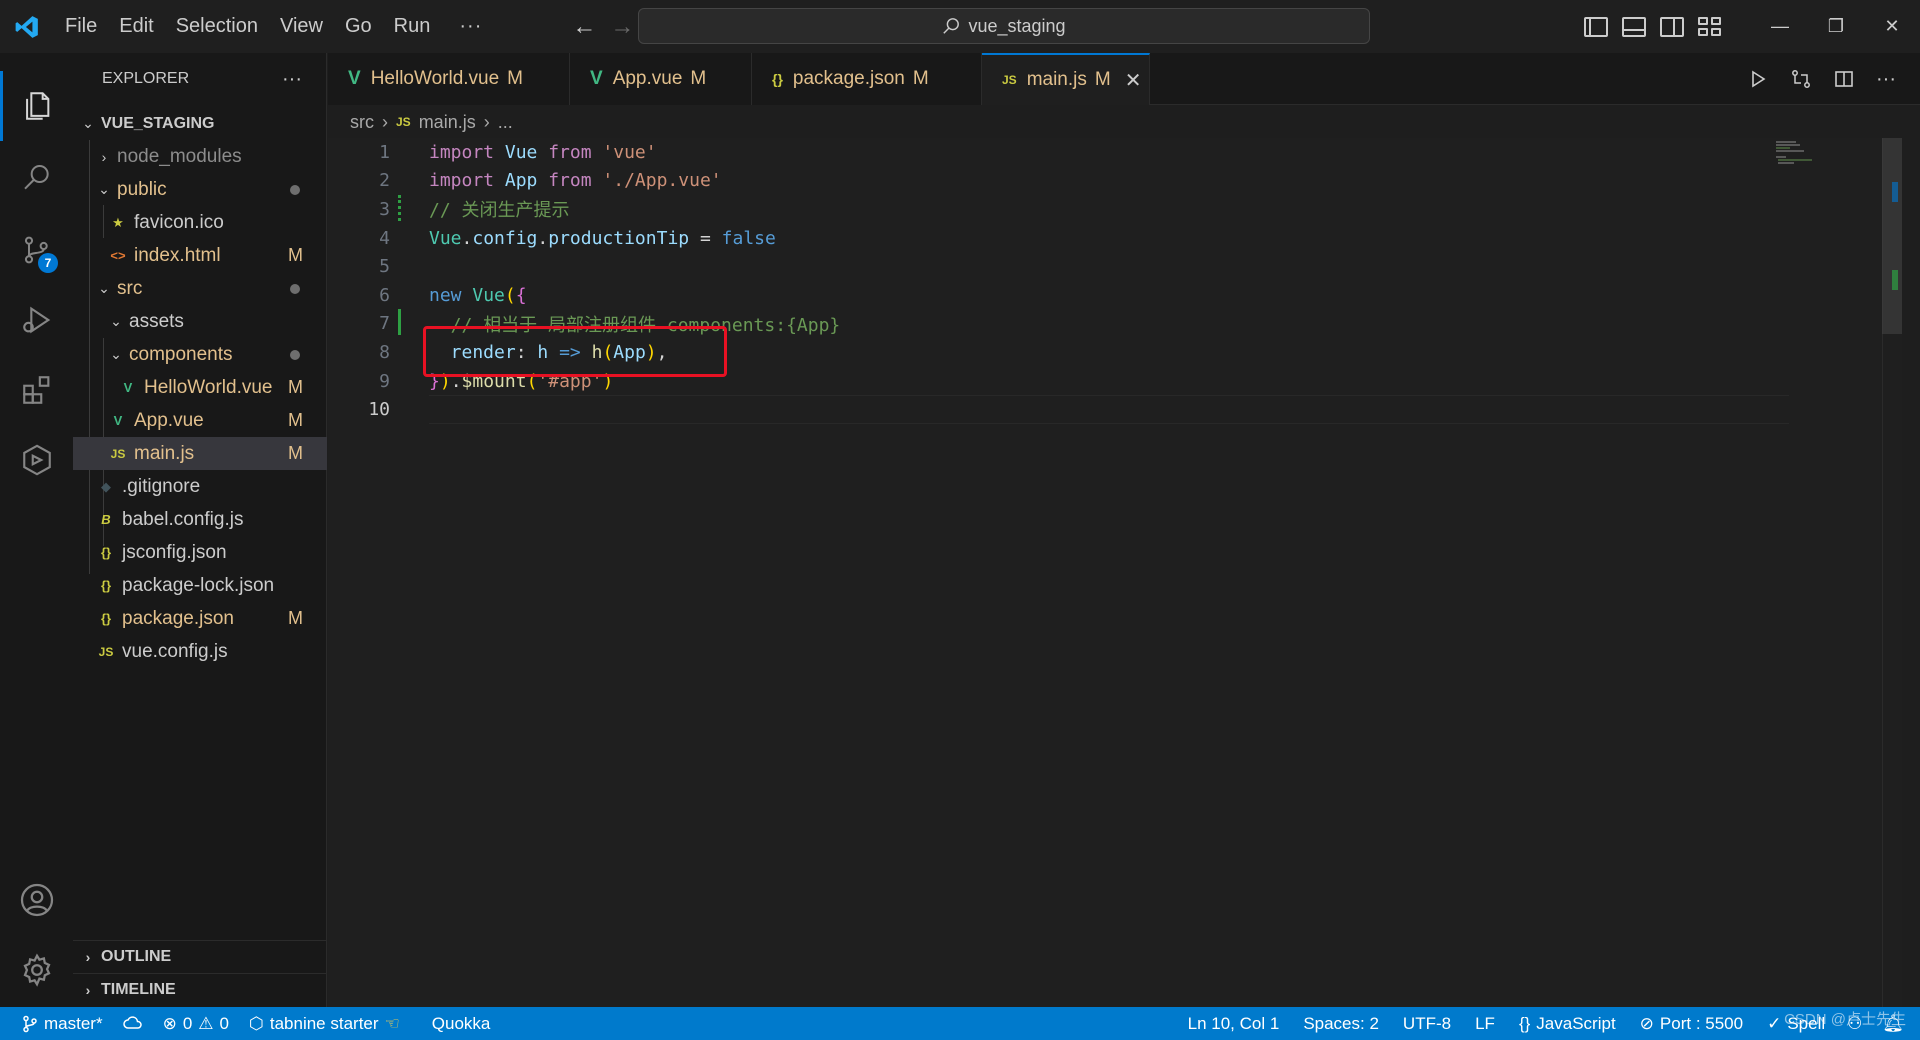 The width and height of the screenshot is (1920, 1040). I want to click on tab-main-js: JS main.js M ✕, so click(1066, 79).